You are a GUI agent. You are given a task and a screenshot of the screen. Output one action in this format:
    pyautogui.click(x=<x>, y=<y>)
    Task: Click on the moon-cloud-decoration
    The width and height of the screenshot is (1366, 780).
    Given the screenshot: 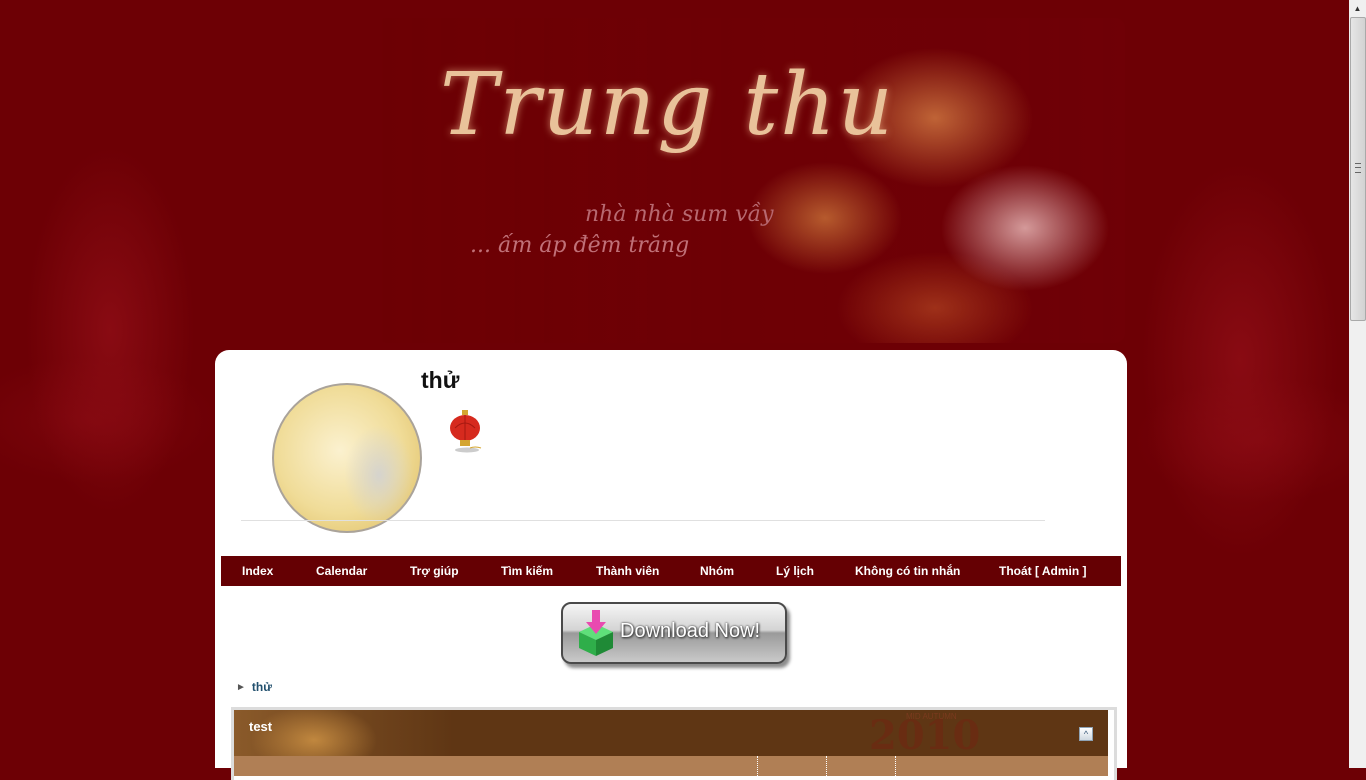 What is the action you would take?
    pyautogui.click(x=379, y=475)
    